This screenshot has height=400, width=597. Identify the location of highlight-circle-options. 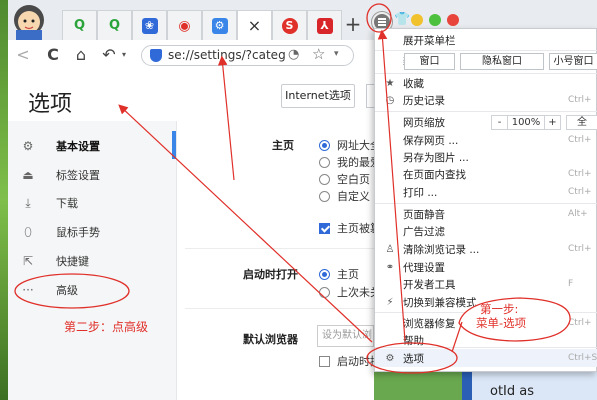
(412, 358).